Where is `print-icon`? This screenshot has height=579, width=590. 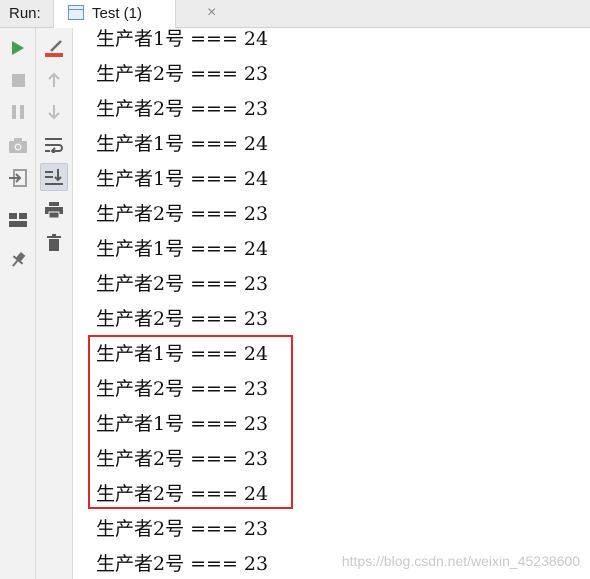
print-icon is located at coordinates (54, 210).